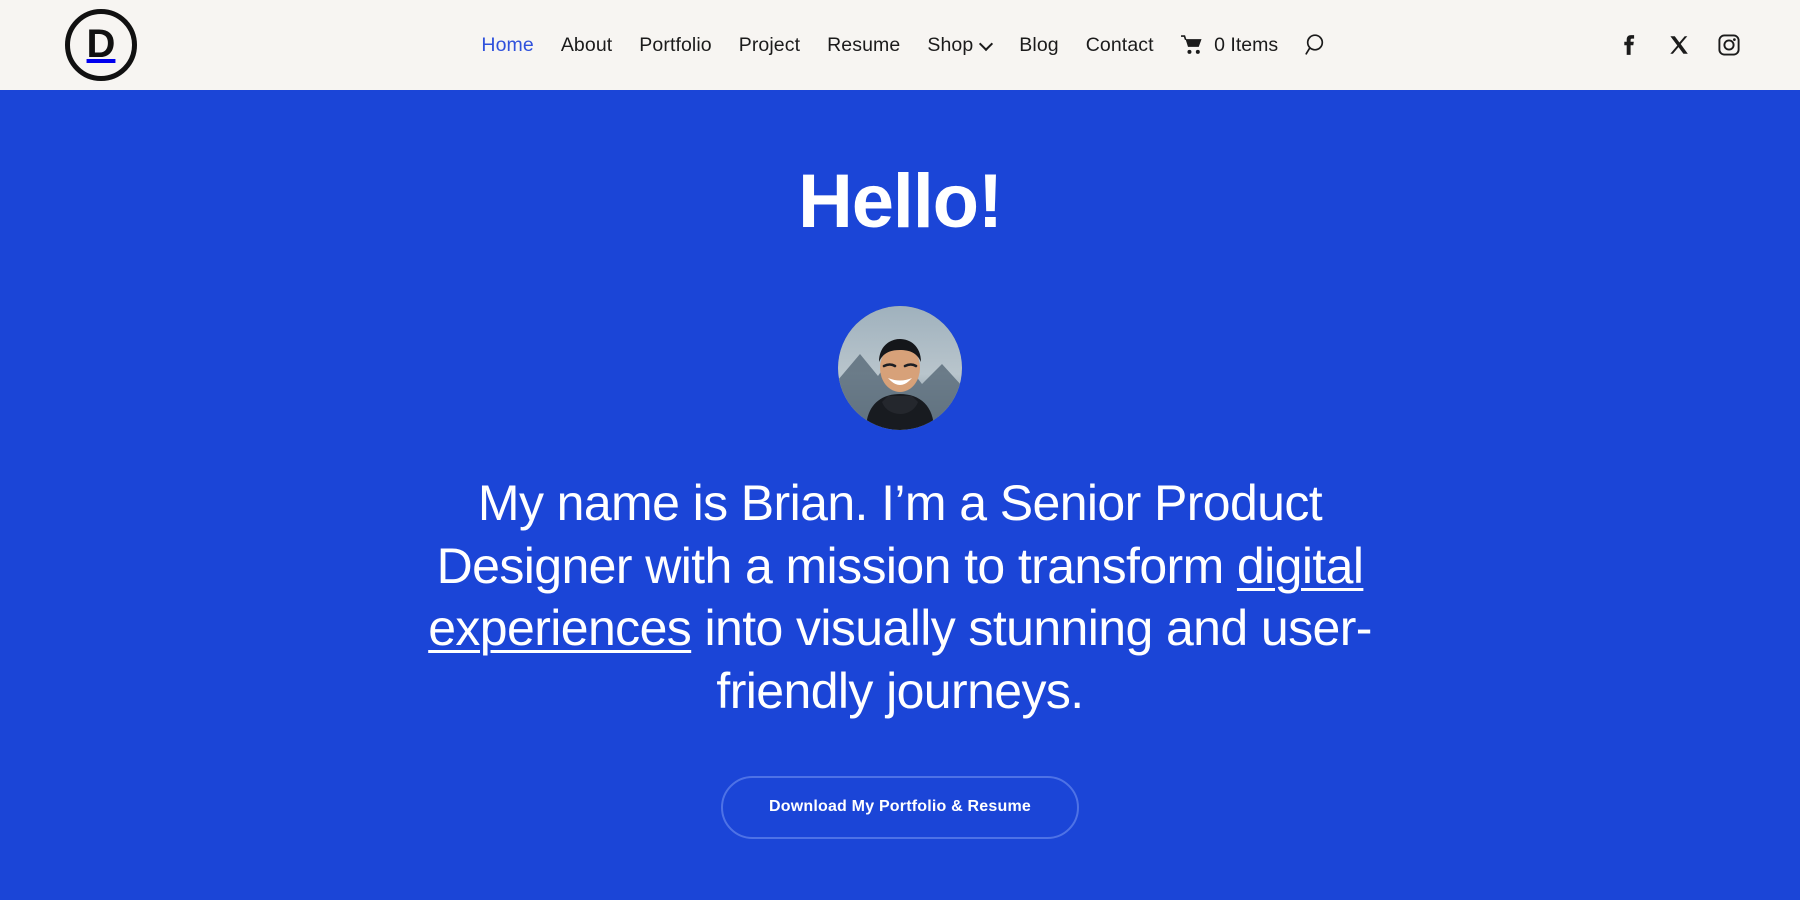 The width and height of the screenshot is (1800, 900). I want to click on instagram-icon, so click(1729, 45).